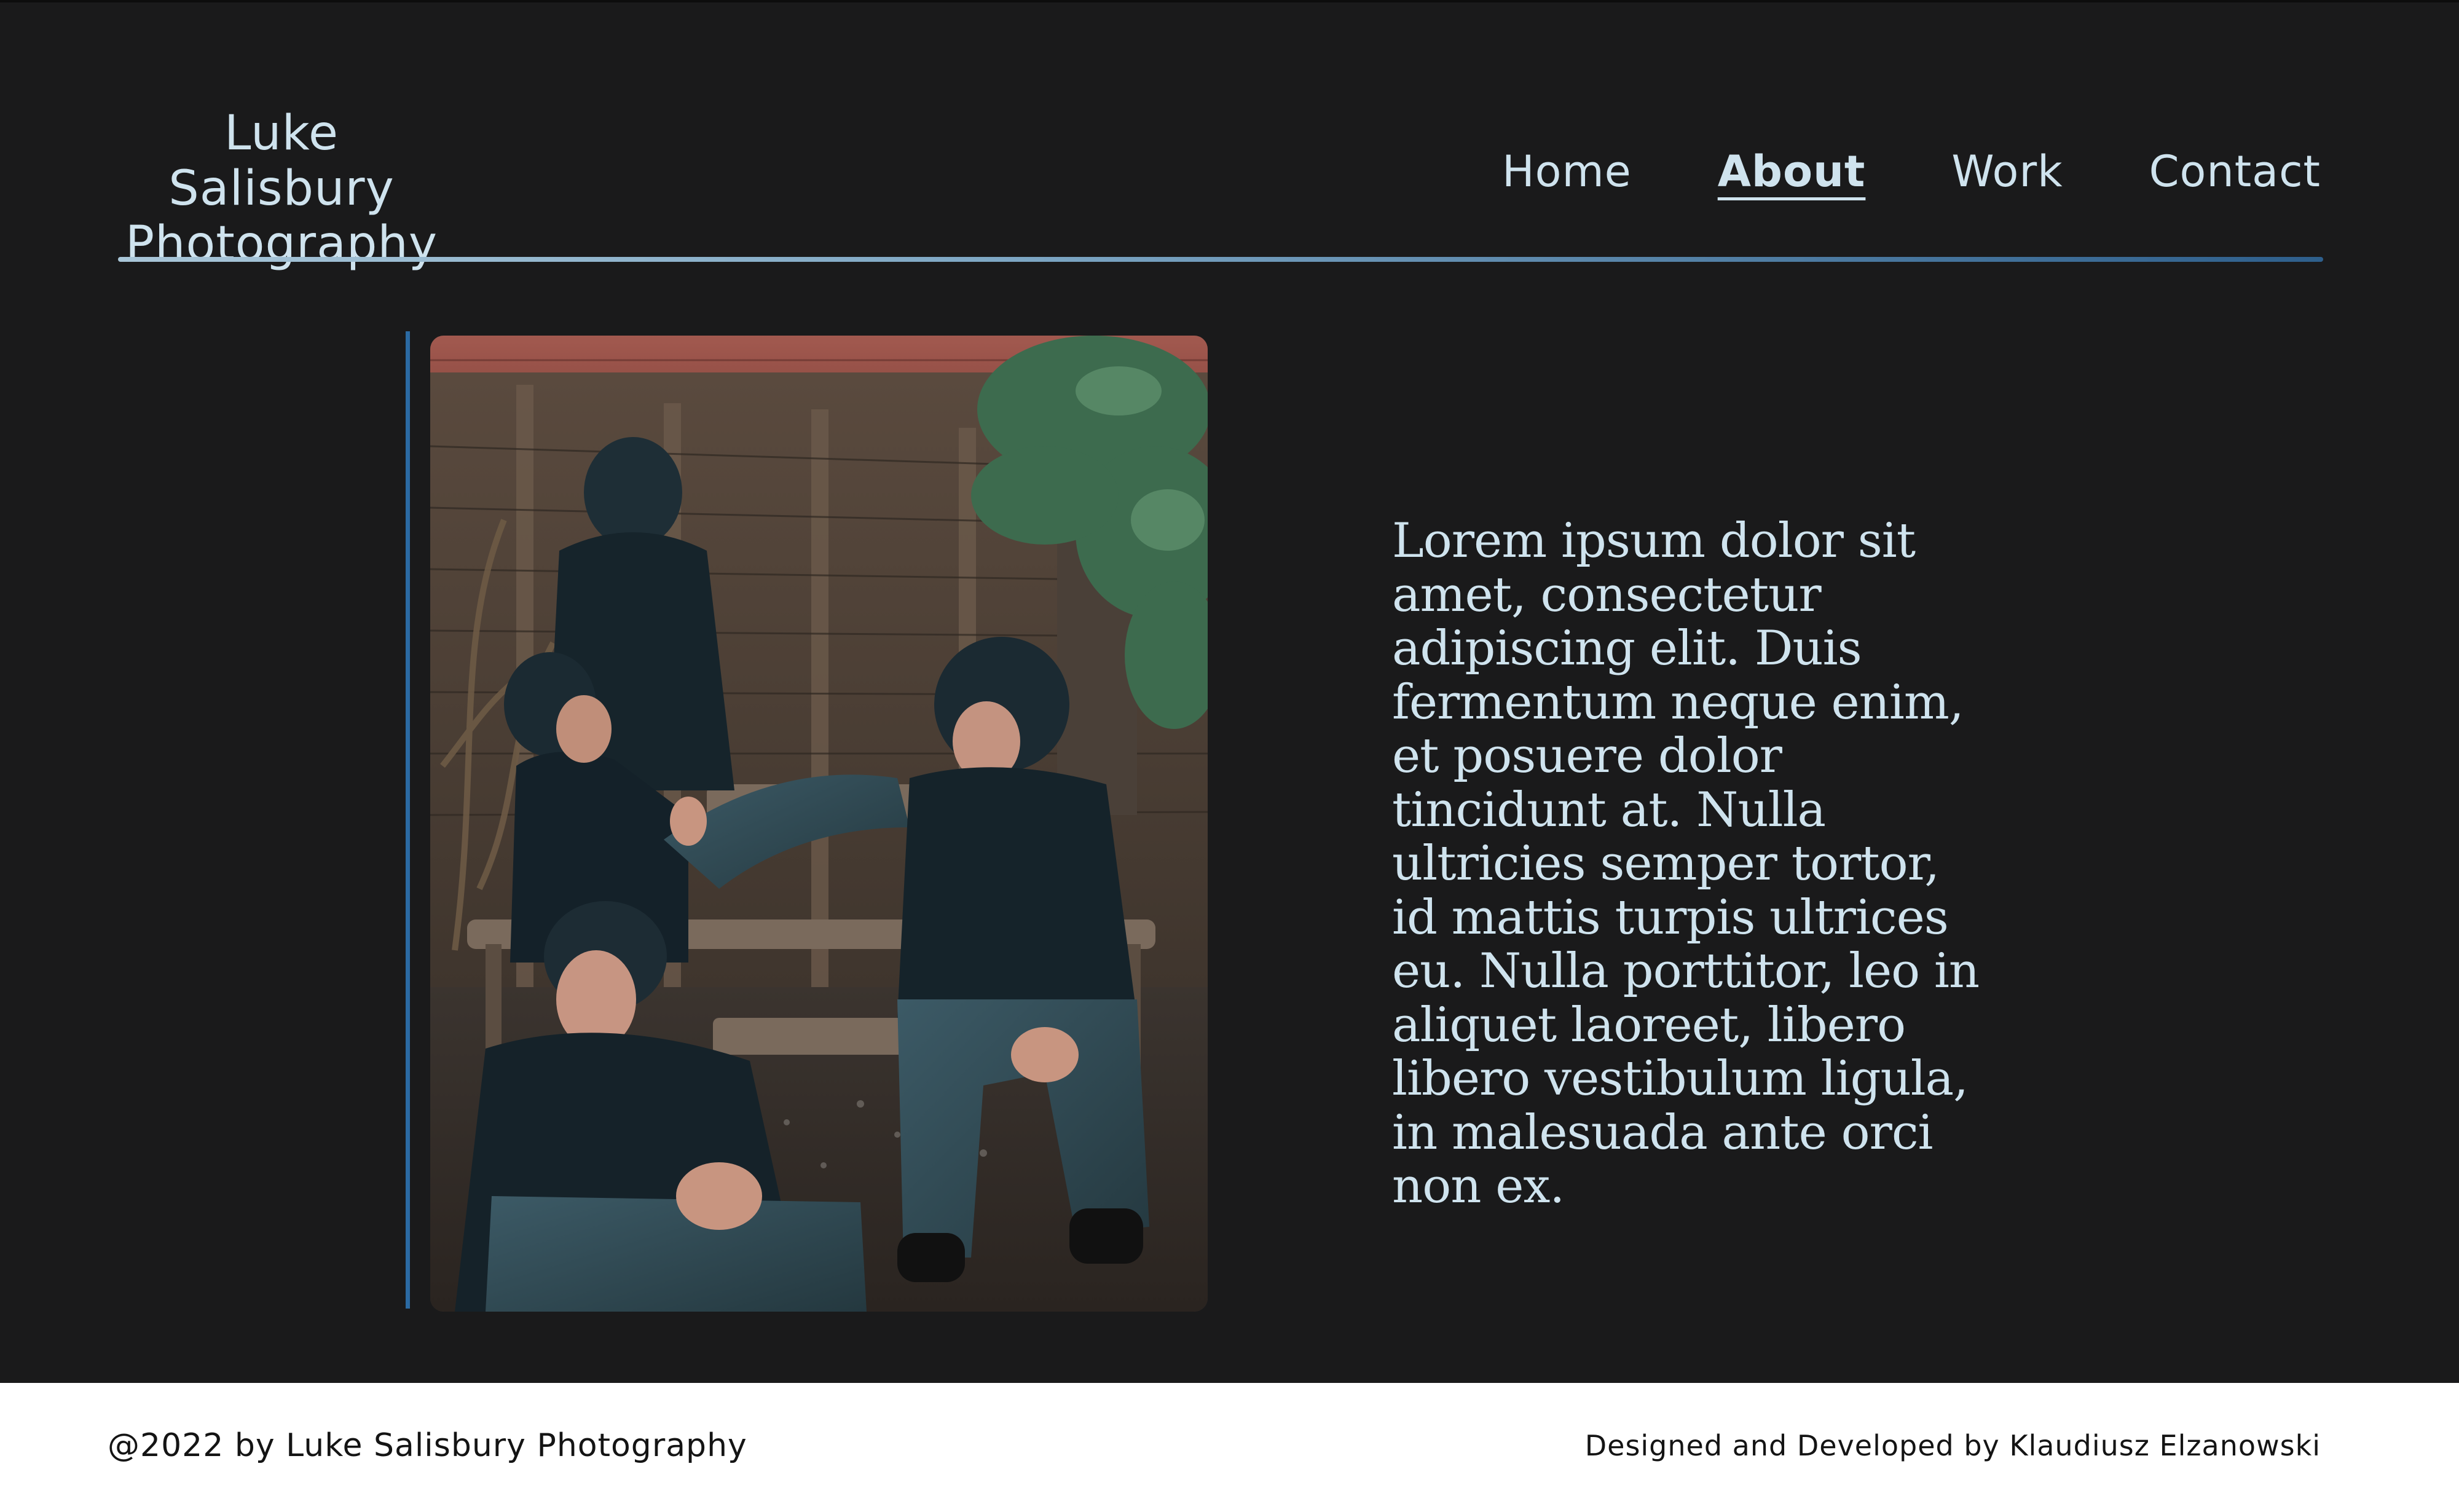 The width and height of the screenshot is (2459, 1512). Describe the element at coordinates (1567, 171) in the screenshot. I see `nav-home: Home` at that location.